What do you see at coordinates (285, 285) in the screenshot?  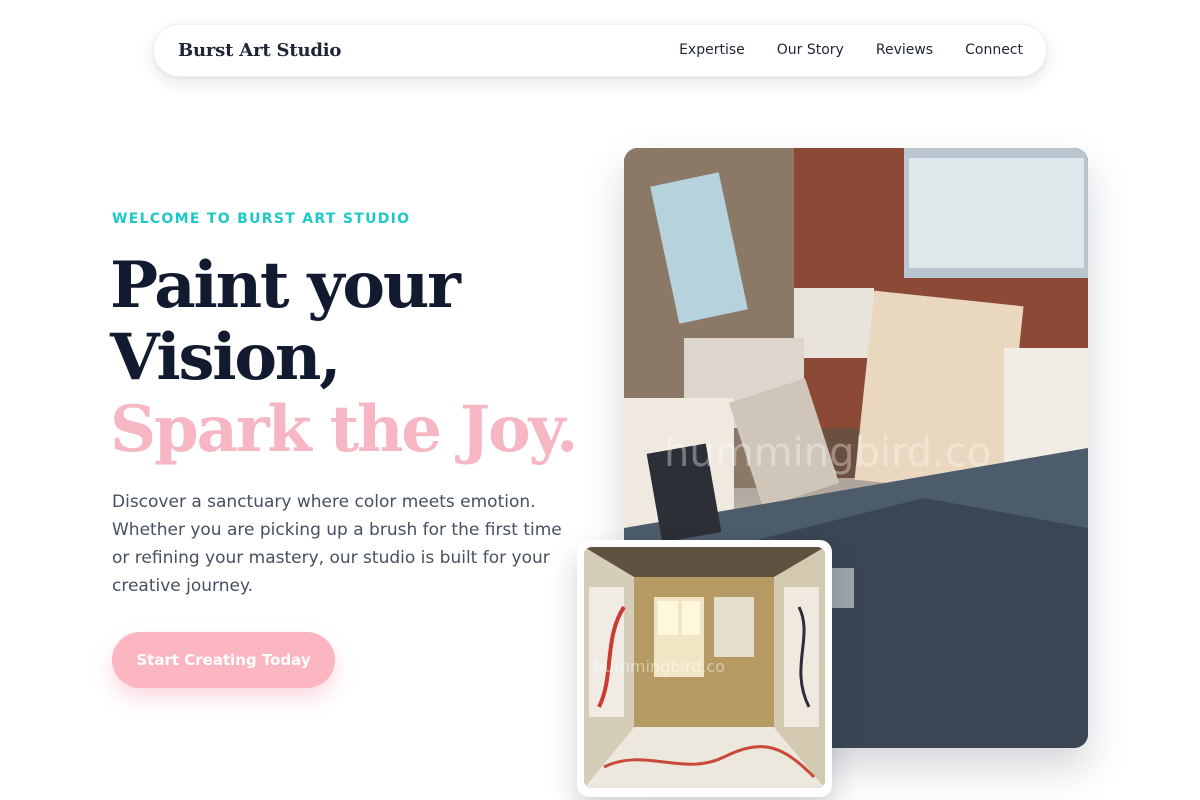 I see `headline-line-1: Paint your` at bounding box center [285, 285].